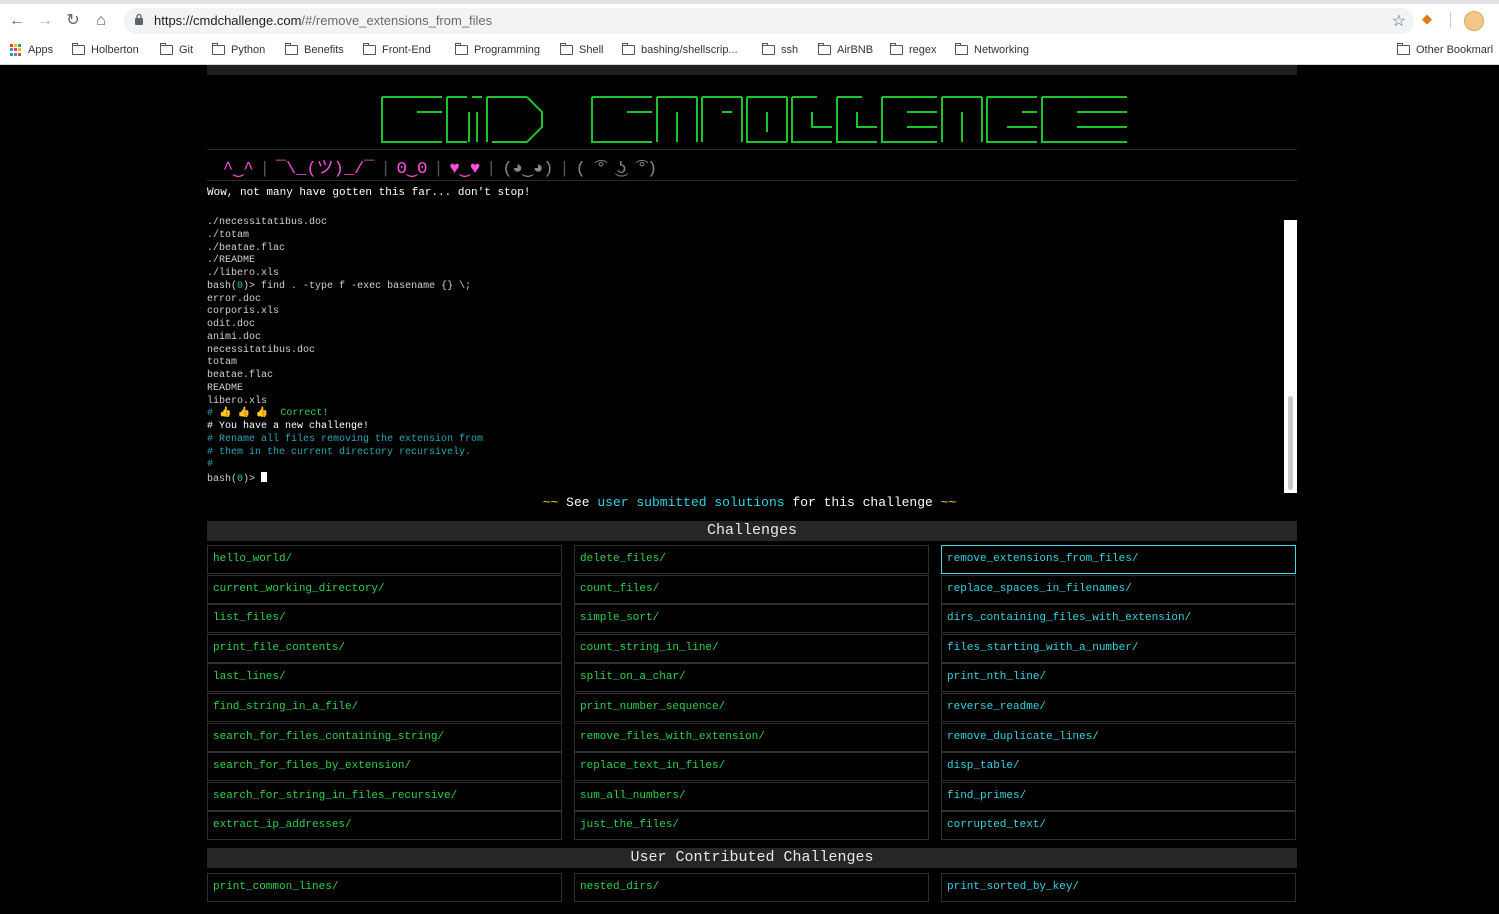 This screenshot has width=1499, height=914. What do you see at coordinates (345, 261) in the screenshot?
I see `terminal-line: ./README` at bounding box center [345, 261].